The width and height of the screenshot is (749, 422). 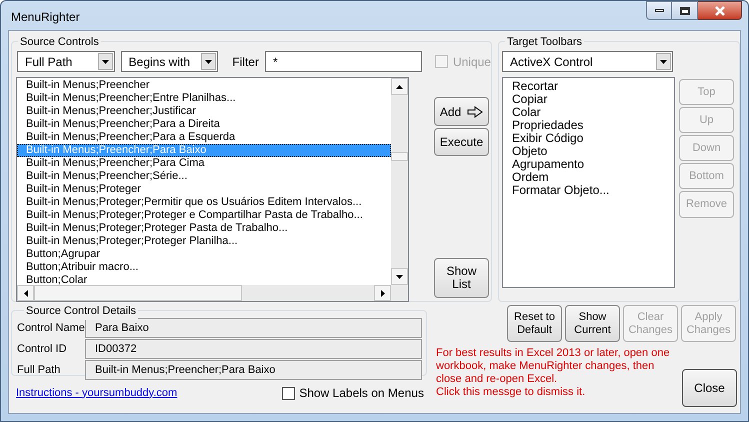 What do you see at coordinates (461, 142) in the screenshot?
I see `execute-button: Execute` at bounding box center [461, 142].